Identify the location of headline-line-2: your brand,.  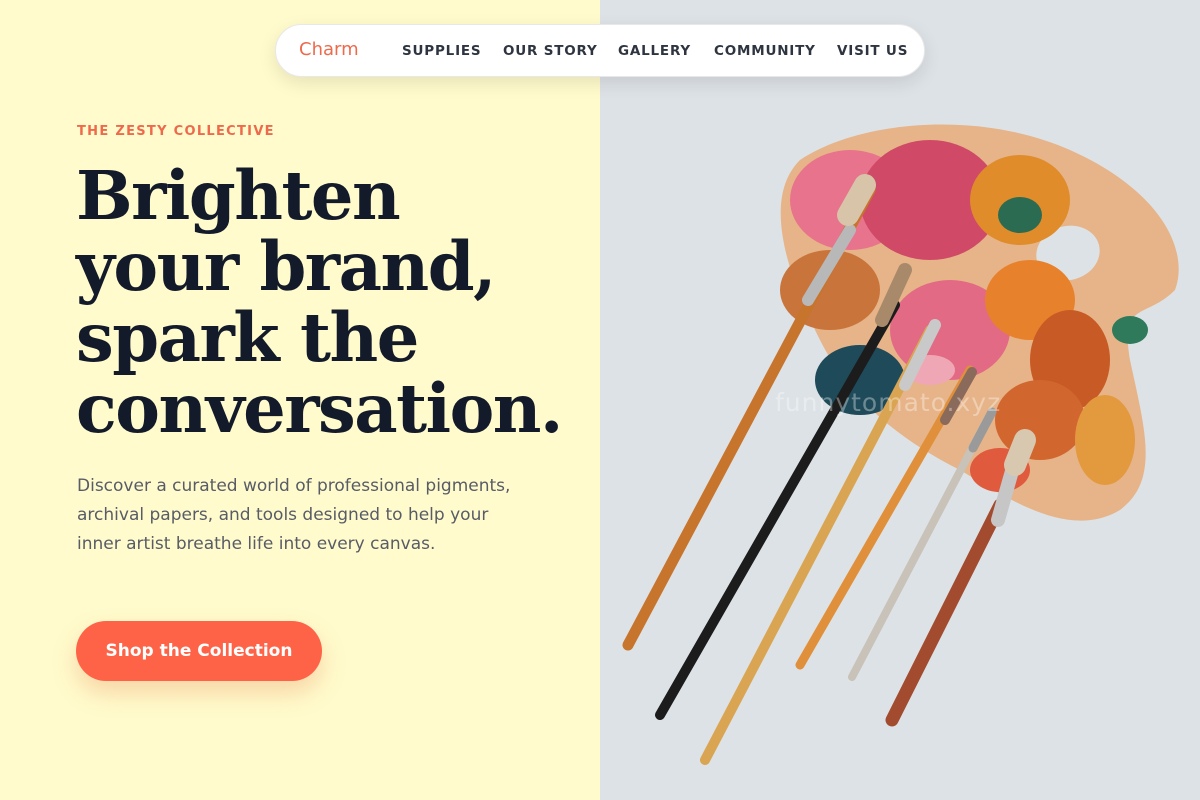
(286, 266).